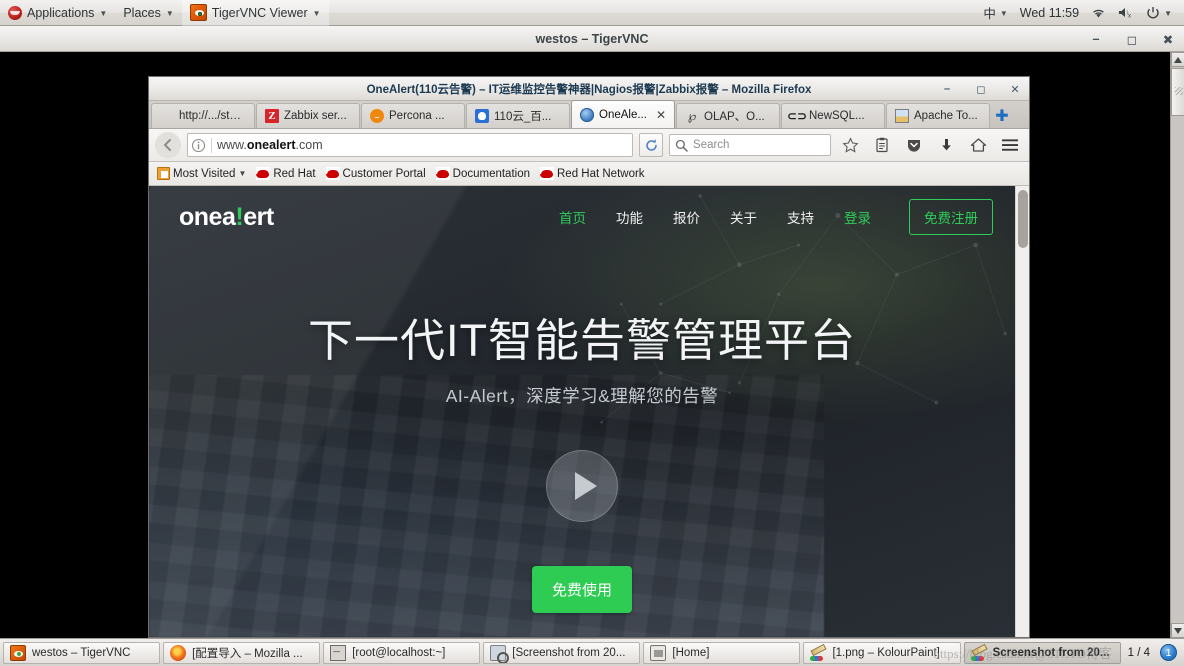 This screenshot has height=666, width=1184. What do you see at coordinates (1015, 89) in the screenshot?
I see `firefox-close-button: ✕` at bounding box center [1015, 89].